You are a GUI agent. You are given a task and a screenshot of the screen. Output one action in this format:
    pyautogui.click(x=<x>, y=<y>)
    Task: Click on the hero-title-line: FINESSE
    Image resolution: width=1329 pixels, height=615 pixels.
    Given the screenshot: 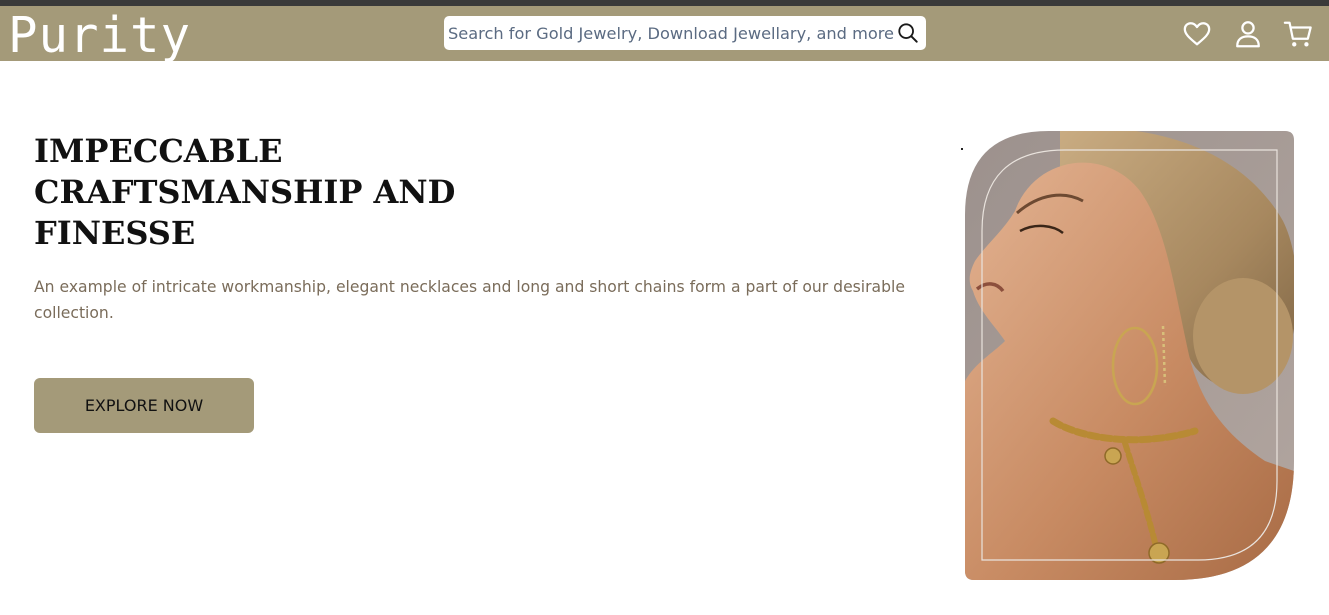 What is the action you would take?
    pyautogui.click(x=115, y=233)
    